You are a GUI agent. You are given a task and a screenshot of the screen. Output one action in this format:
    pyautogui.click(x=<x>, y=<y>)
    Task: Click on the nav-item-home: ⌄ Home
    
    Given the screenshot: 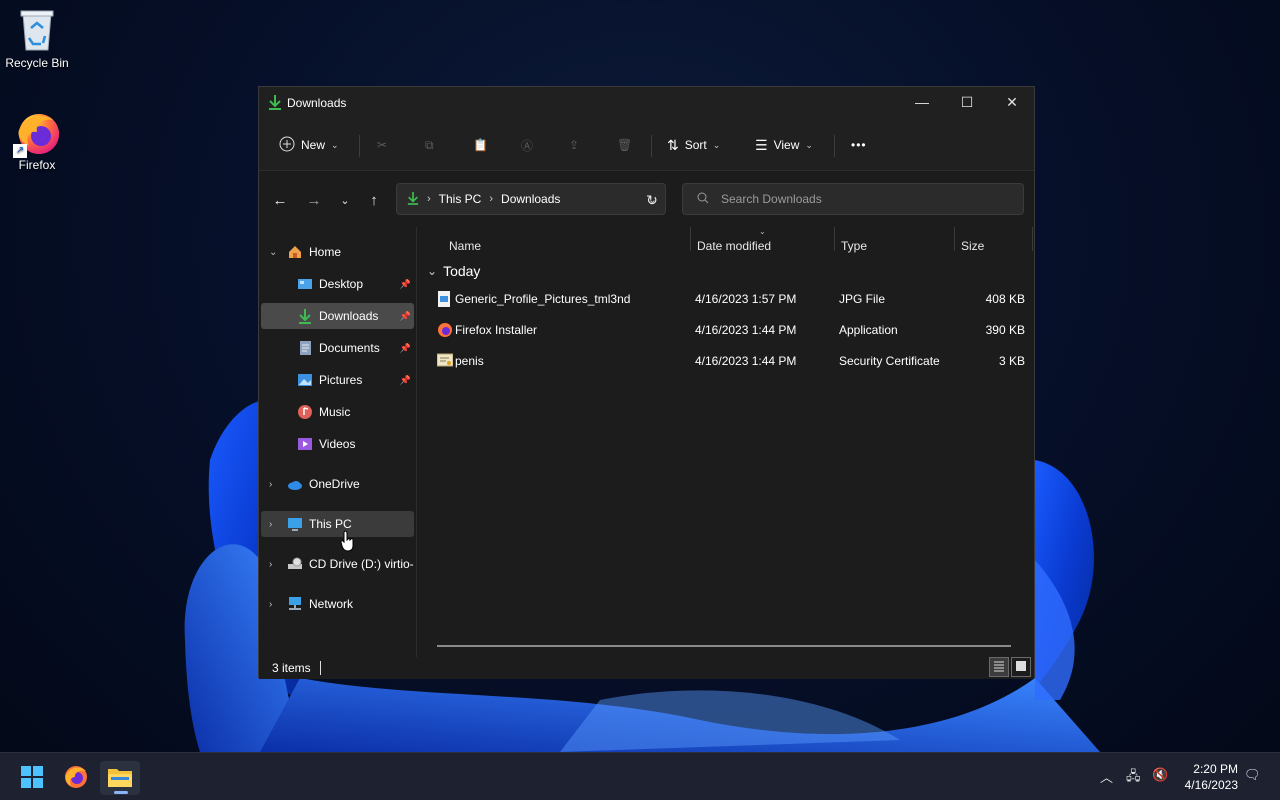 What is the action you would take?
    pyautogui.click(x=337, y=252)
    